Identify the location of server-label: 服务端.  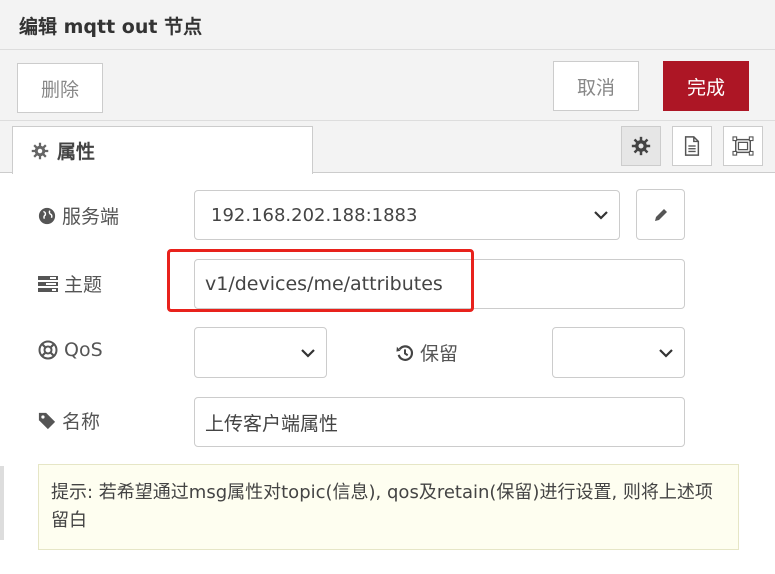
(78, 215).